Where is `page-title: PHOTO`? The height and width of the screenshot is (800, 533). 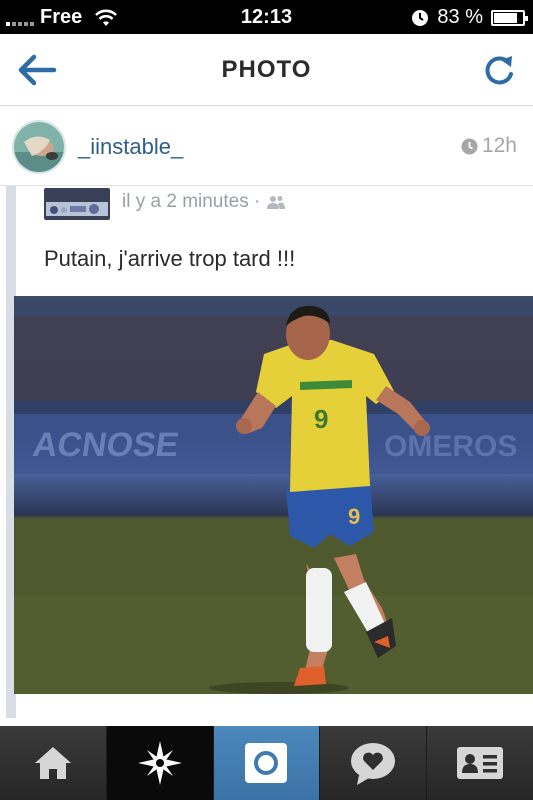 page-title: PHOTO is located at coordinates (266, 69).